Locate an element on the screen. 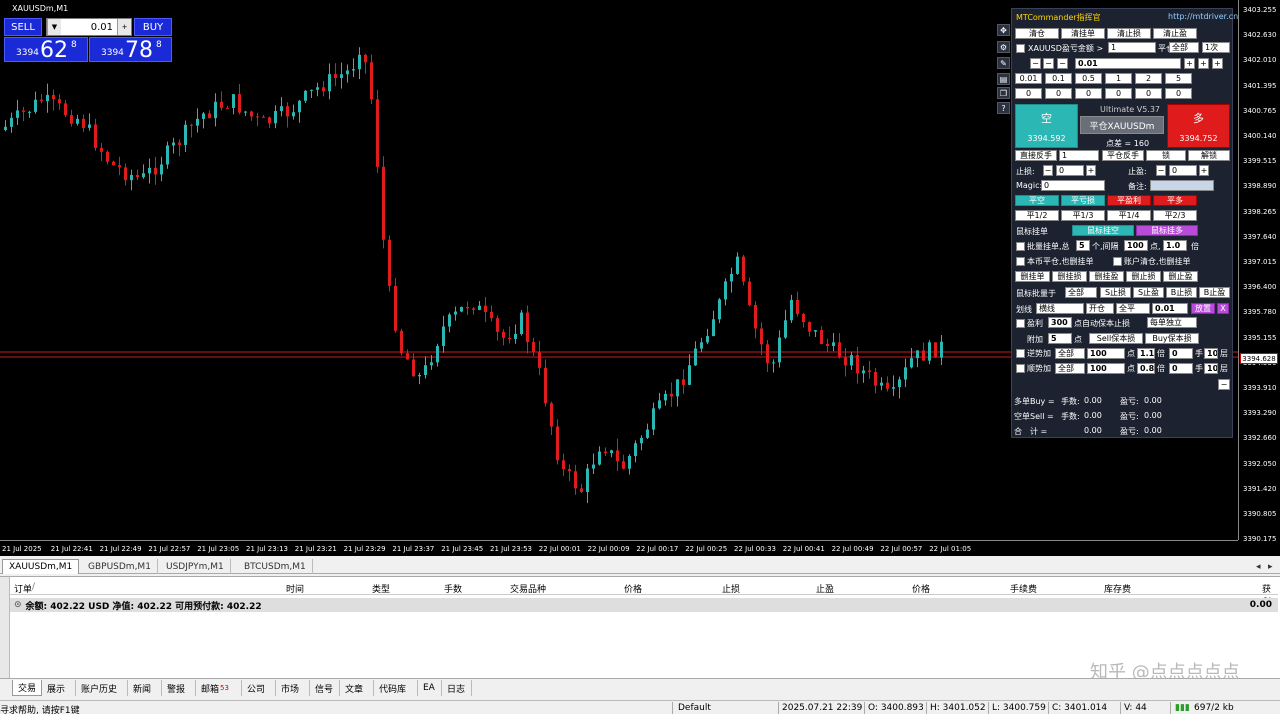  column-header: 手续费 is located at coordinates (1023, 588).